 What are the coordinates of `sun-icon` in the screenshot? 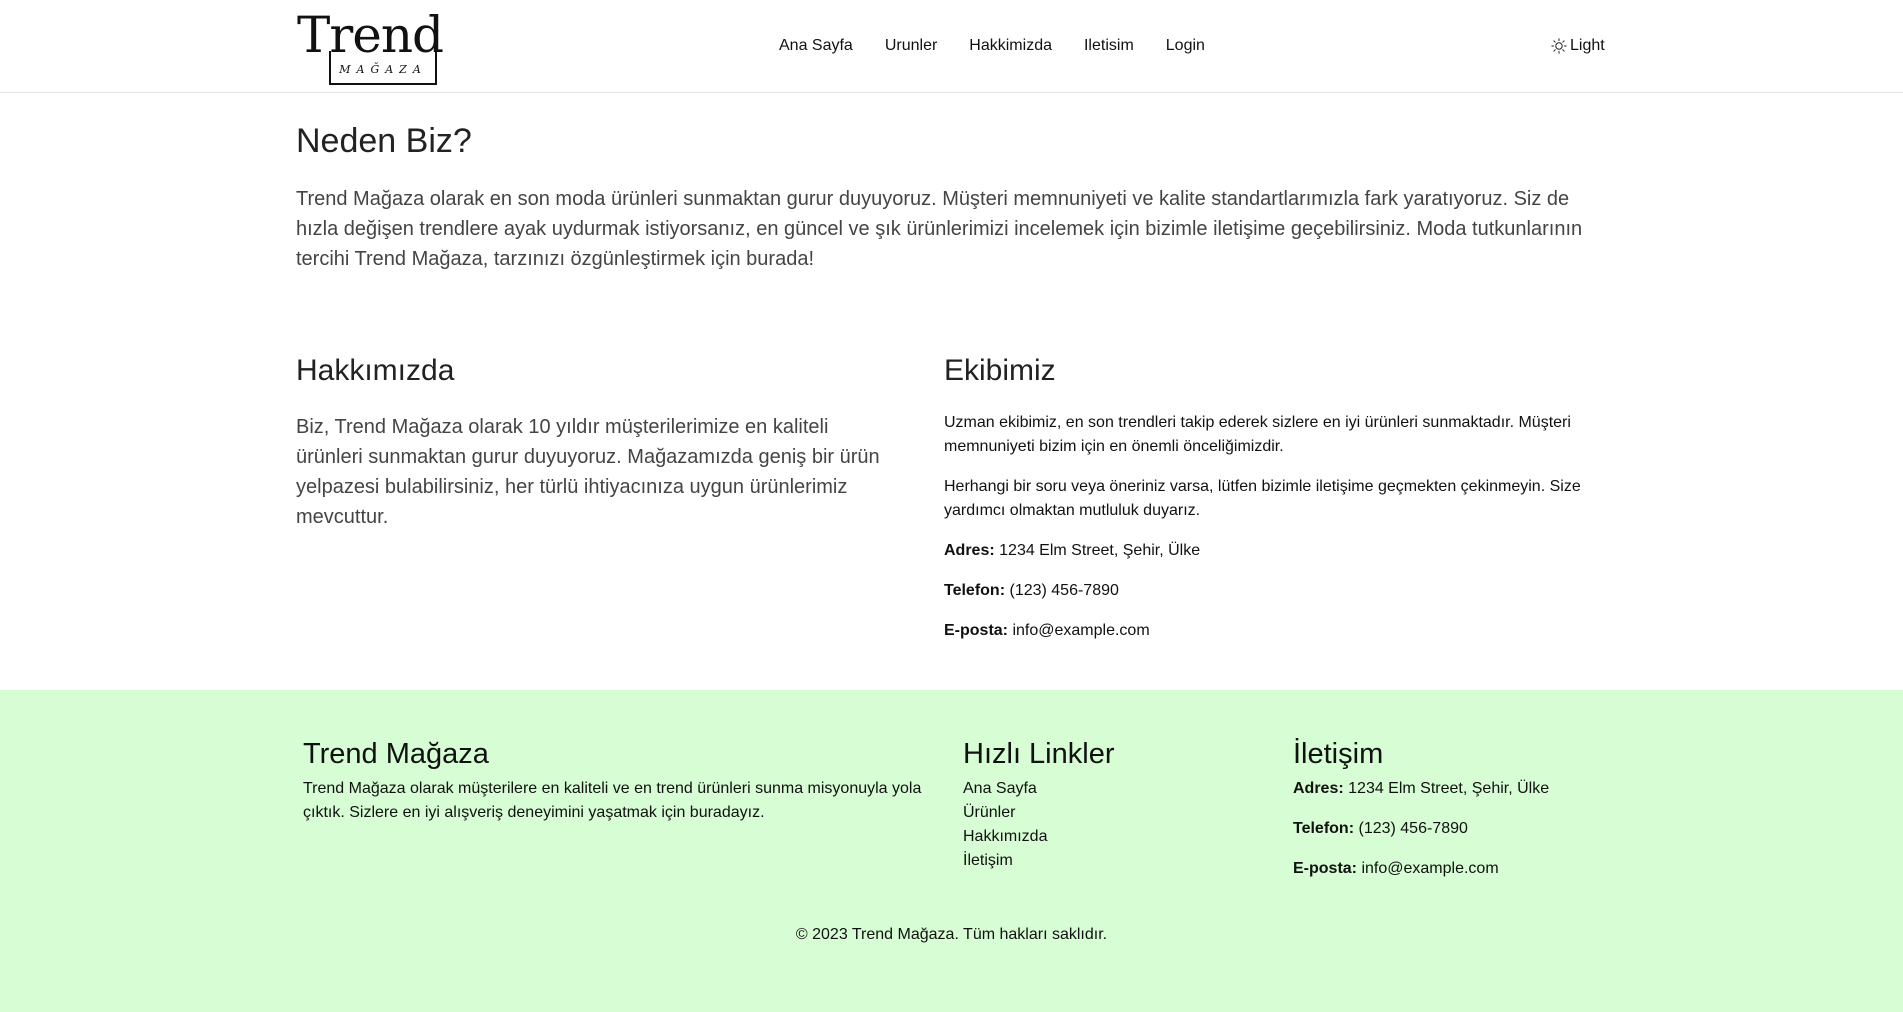 It's located at (1559, 46).